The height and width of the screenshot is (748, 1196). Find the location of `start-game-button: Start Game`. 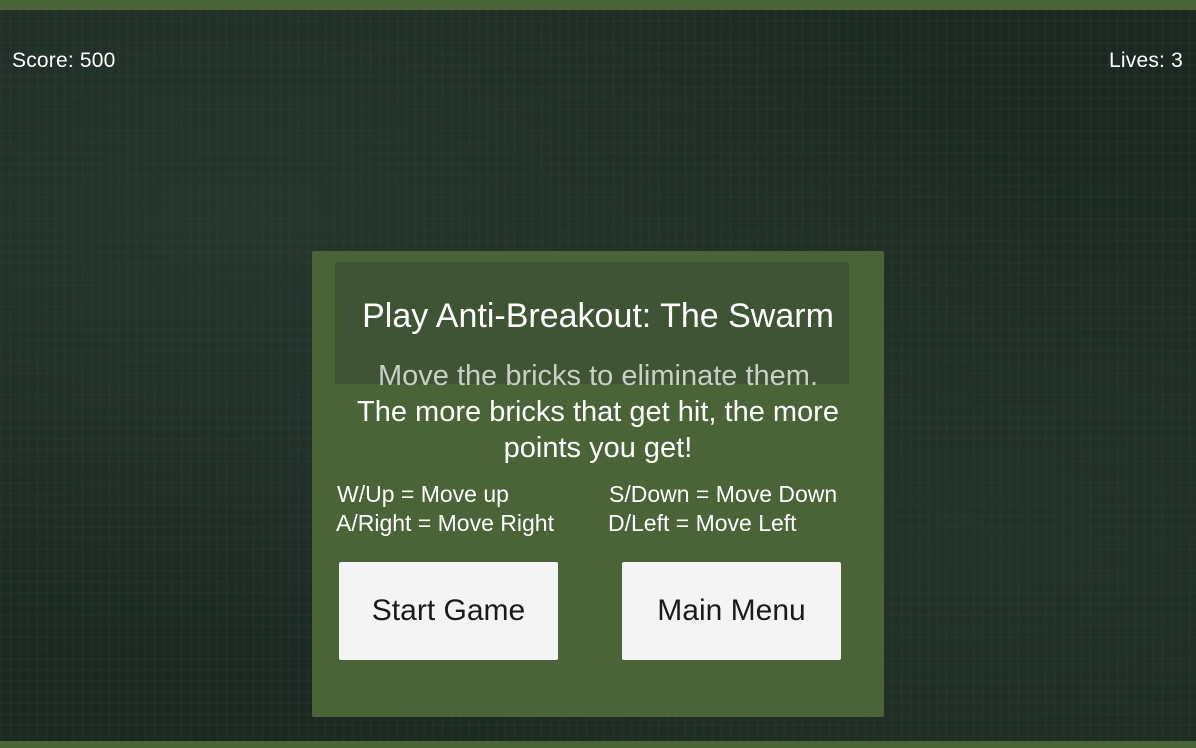

start-game-button: Start Game is located at coordinates (448, 611).